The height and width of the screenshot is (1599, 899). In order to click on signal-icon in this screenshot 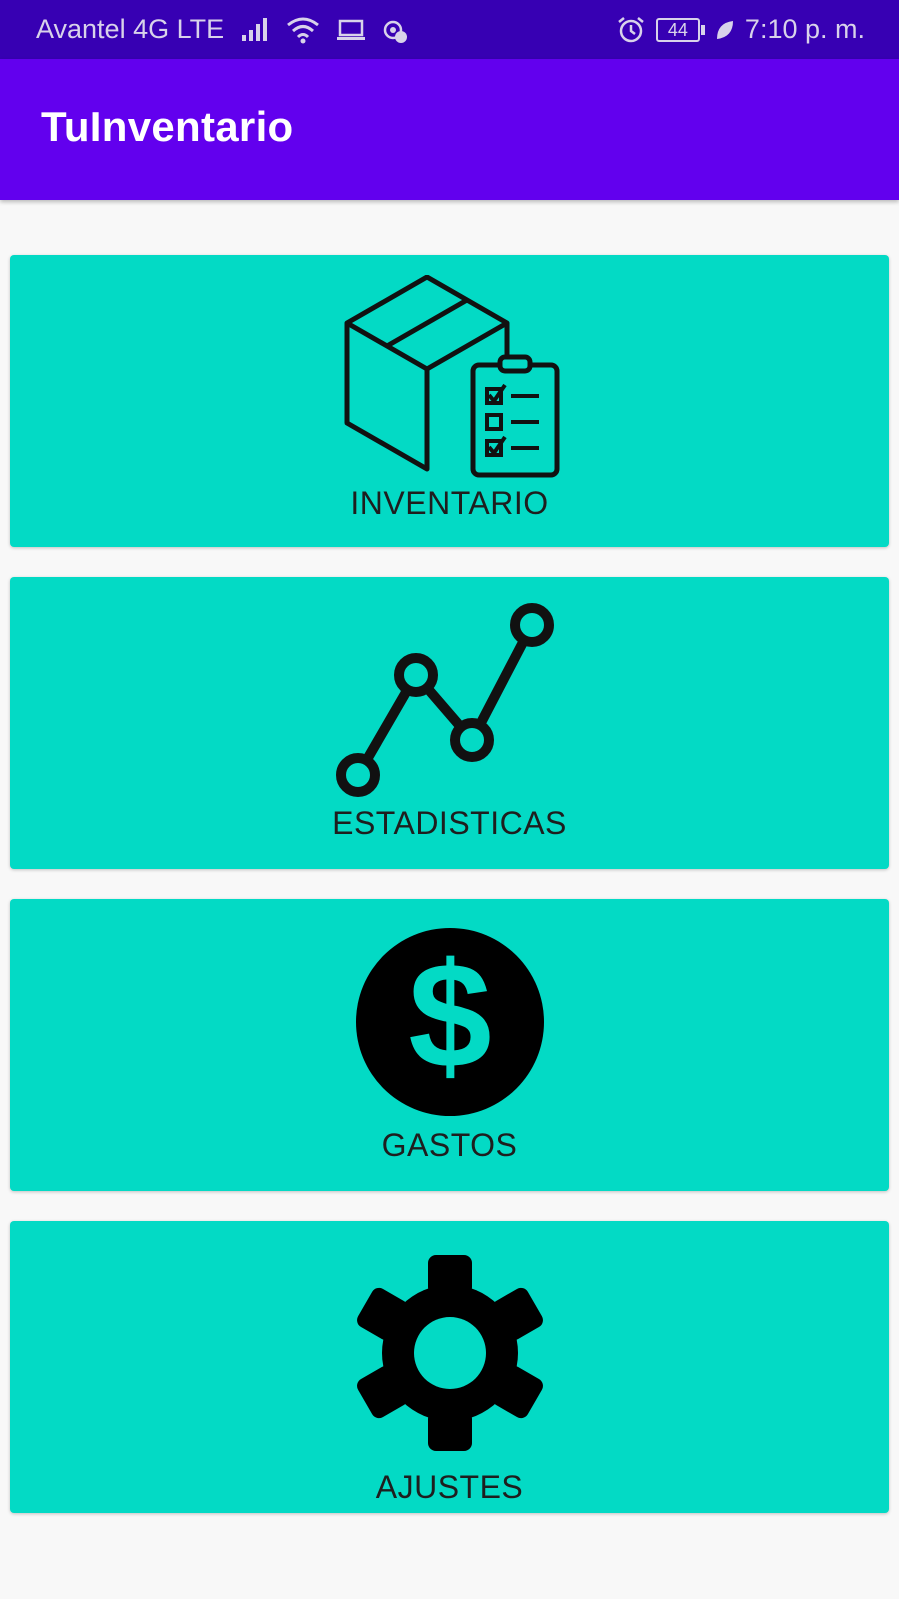, I will do `click(255, 30)`.